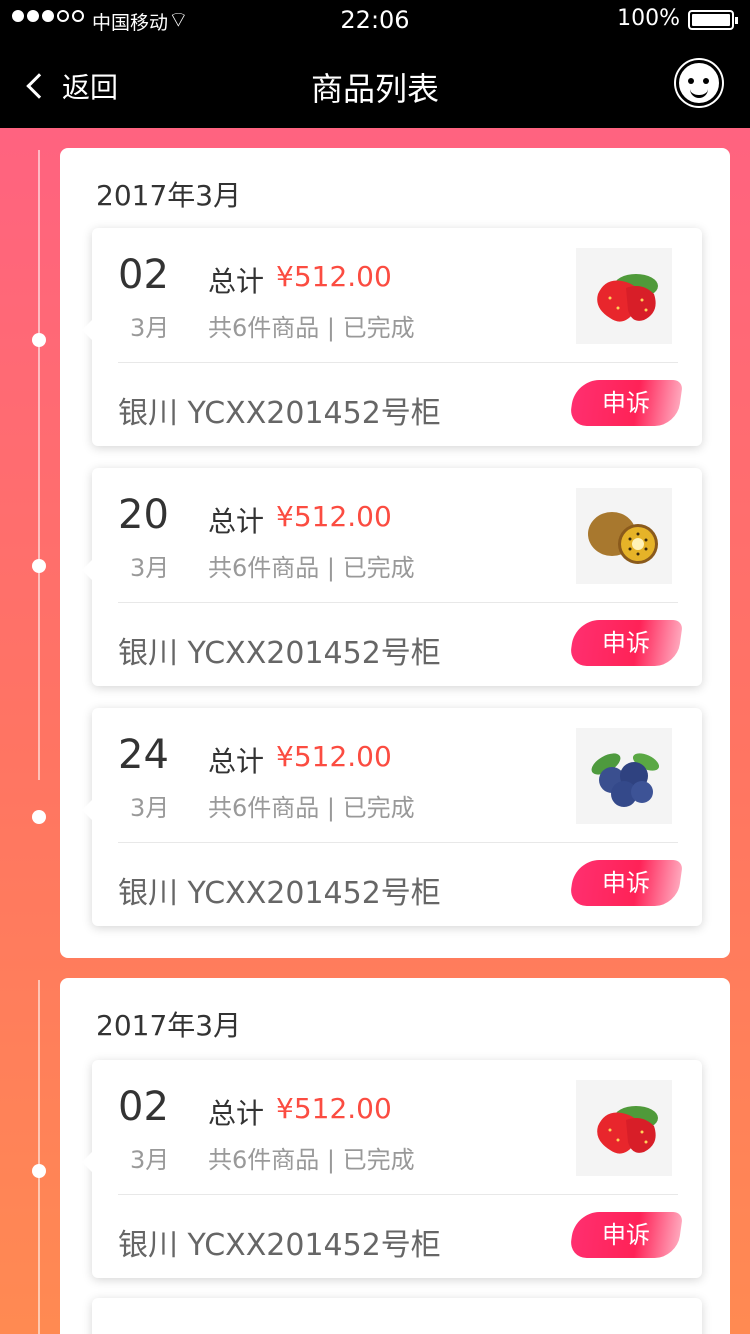 This screenshot has height=1334, width=750. I want to click on order-card, so click(397, 1316).